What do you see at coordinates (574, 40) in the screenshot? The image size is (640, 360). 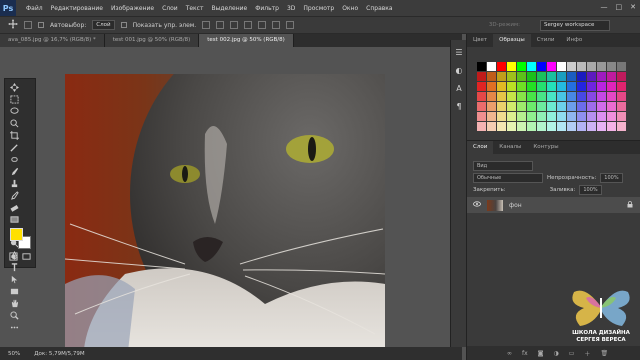 I see `tab-info: Инфо` at bounding box center [574, 40].